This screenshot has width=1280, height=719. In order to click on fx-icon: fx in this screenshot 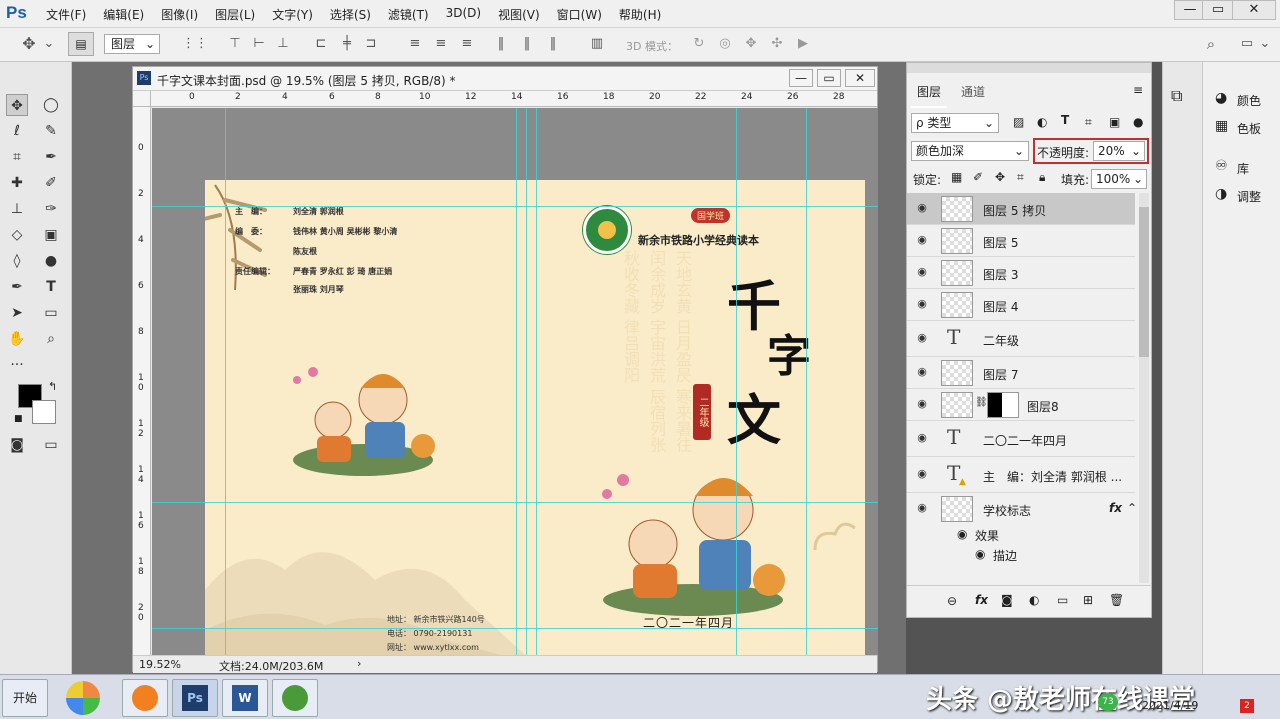, I will do `click(1115, 508)`.